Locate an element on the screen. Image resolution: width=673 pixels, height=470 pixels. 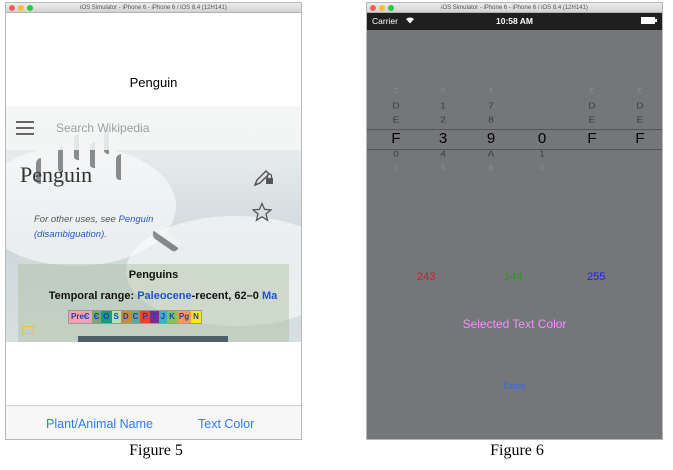
picker-digit: 7 is located at coordinates (491, 106).